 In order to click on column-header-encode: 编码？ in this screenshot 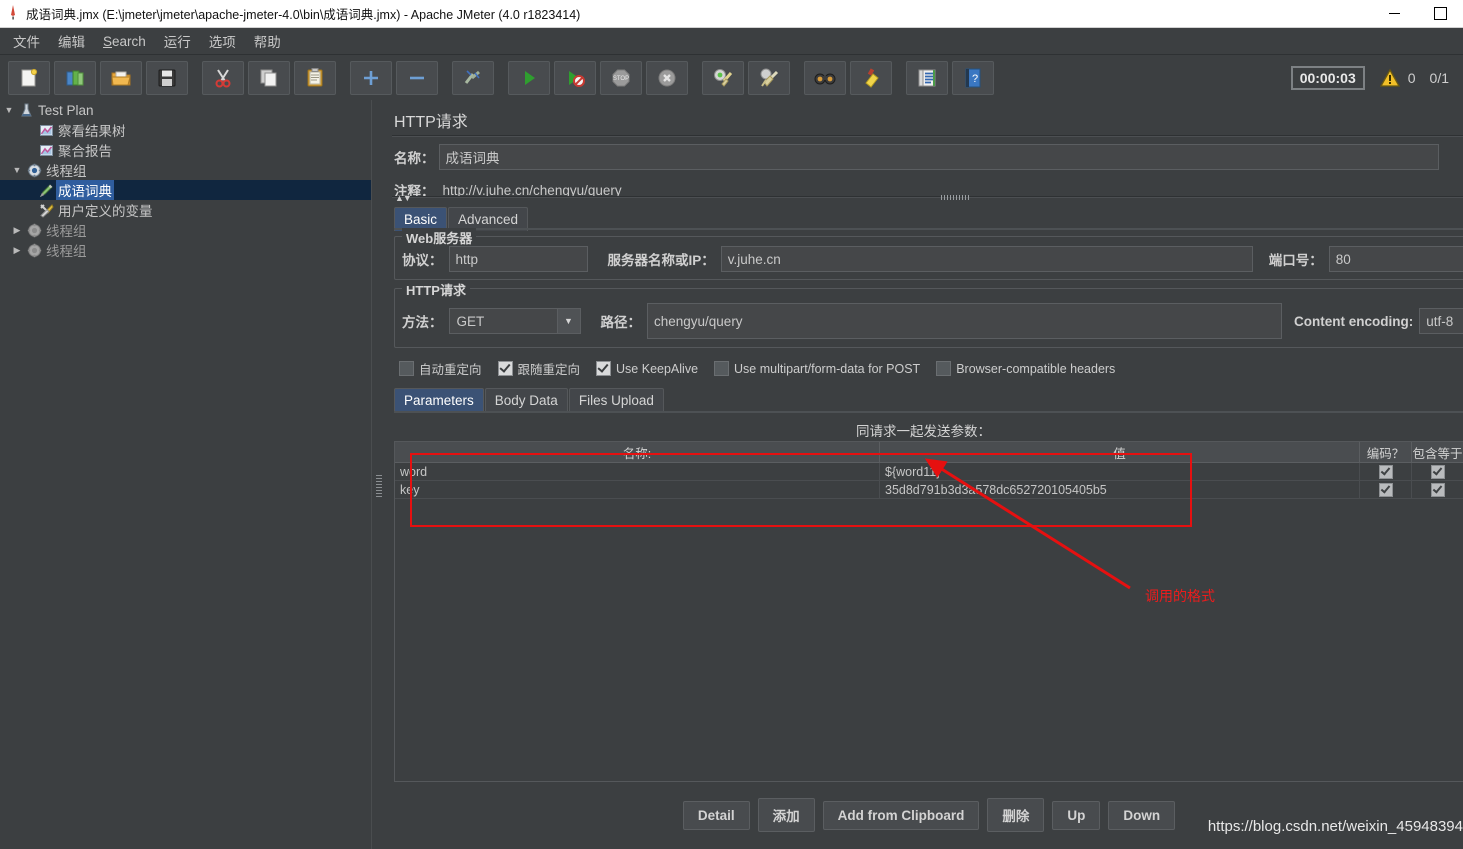, I will do `click(1386, 452)`.